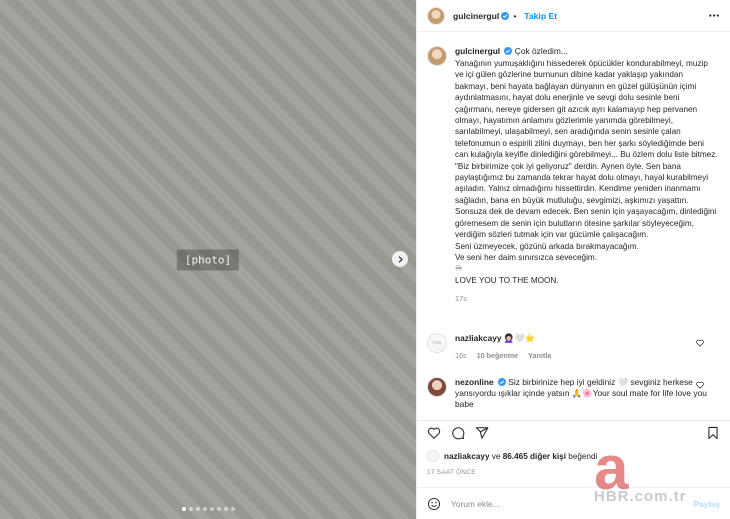  I want to click on follow-button: Takip Et, so click(540, 16).